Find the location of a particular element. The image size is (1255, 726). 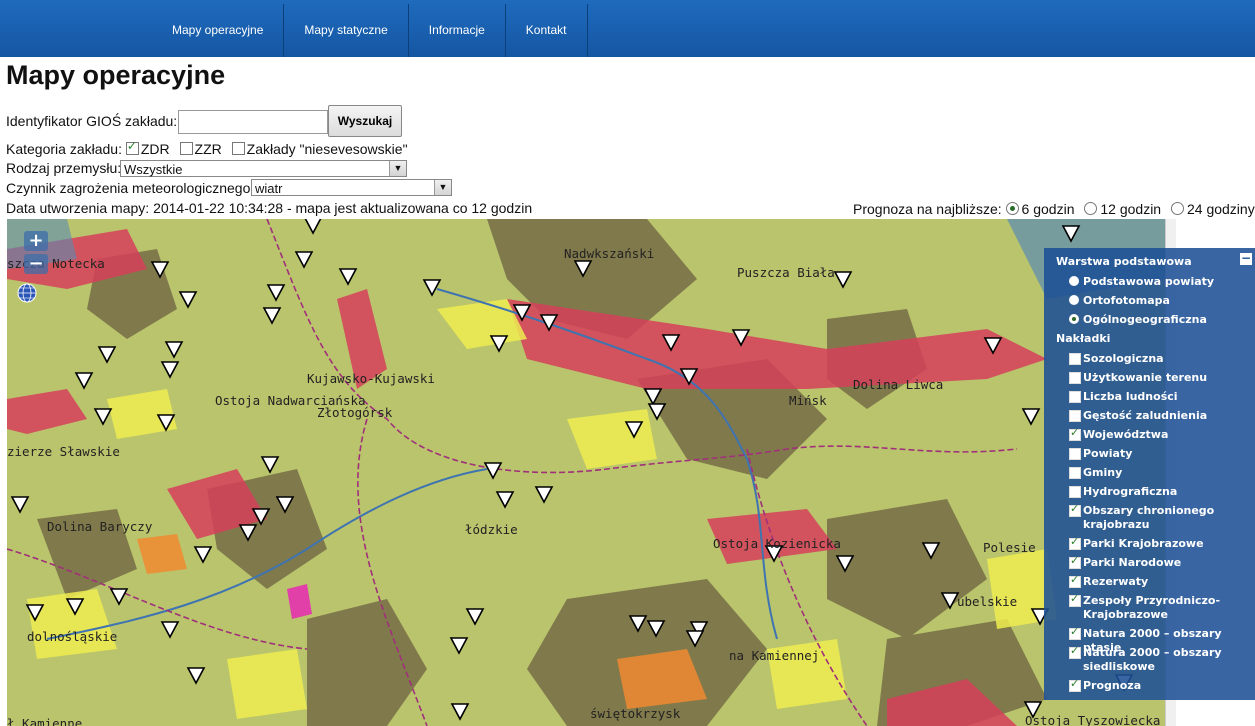

checkbox-zdr is located at coordinates (132, 147).